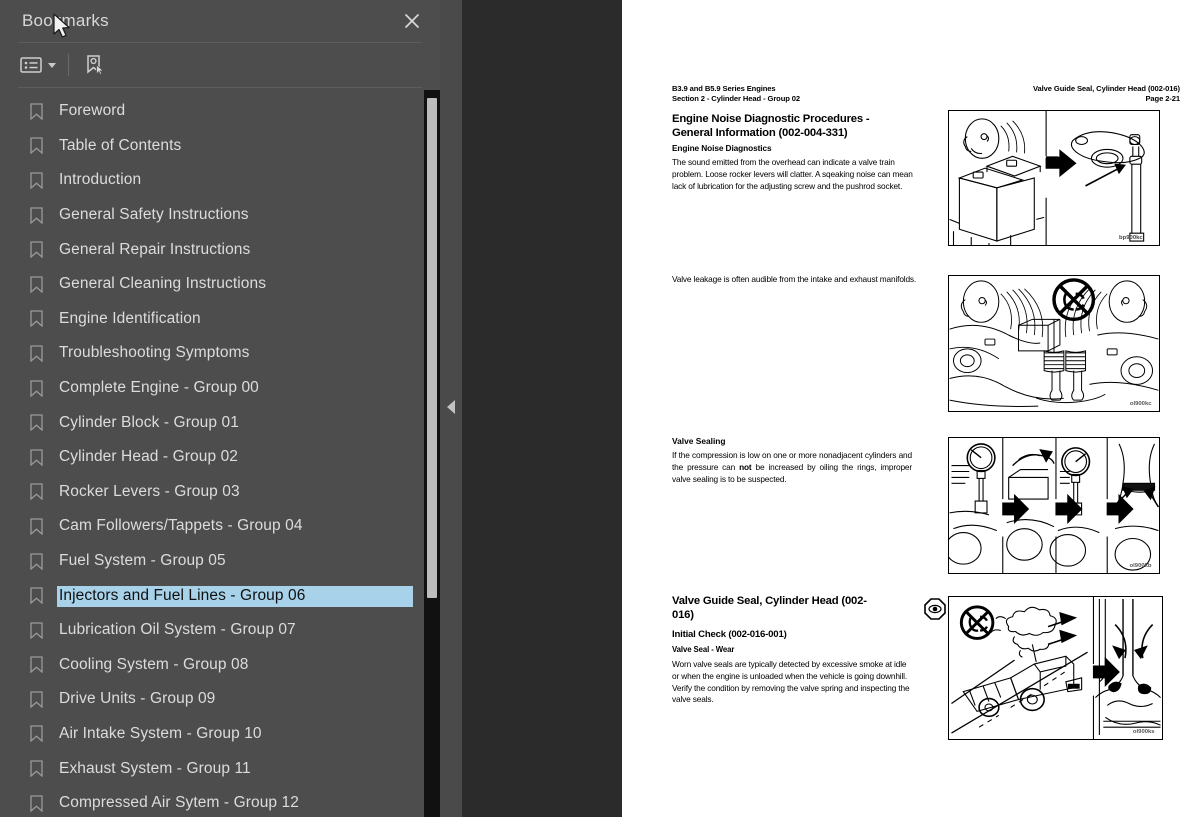  I want to click on figure-compression-test-sequence: ol900kb, so click(1054, 505).